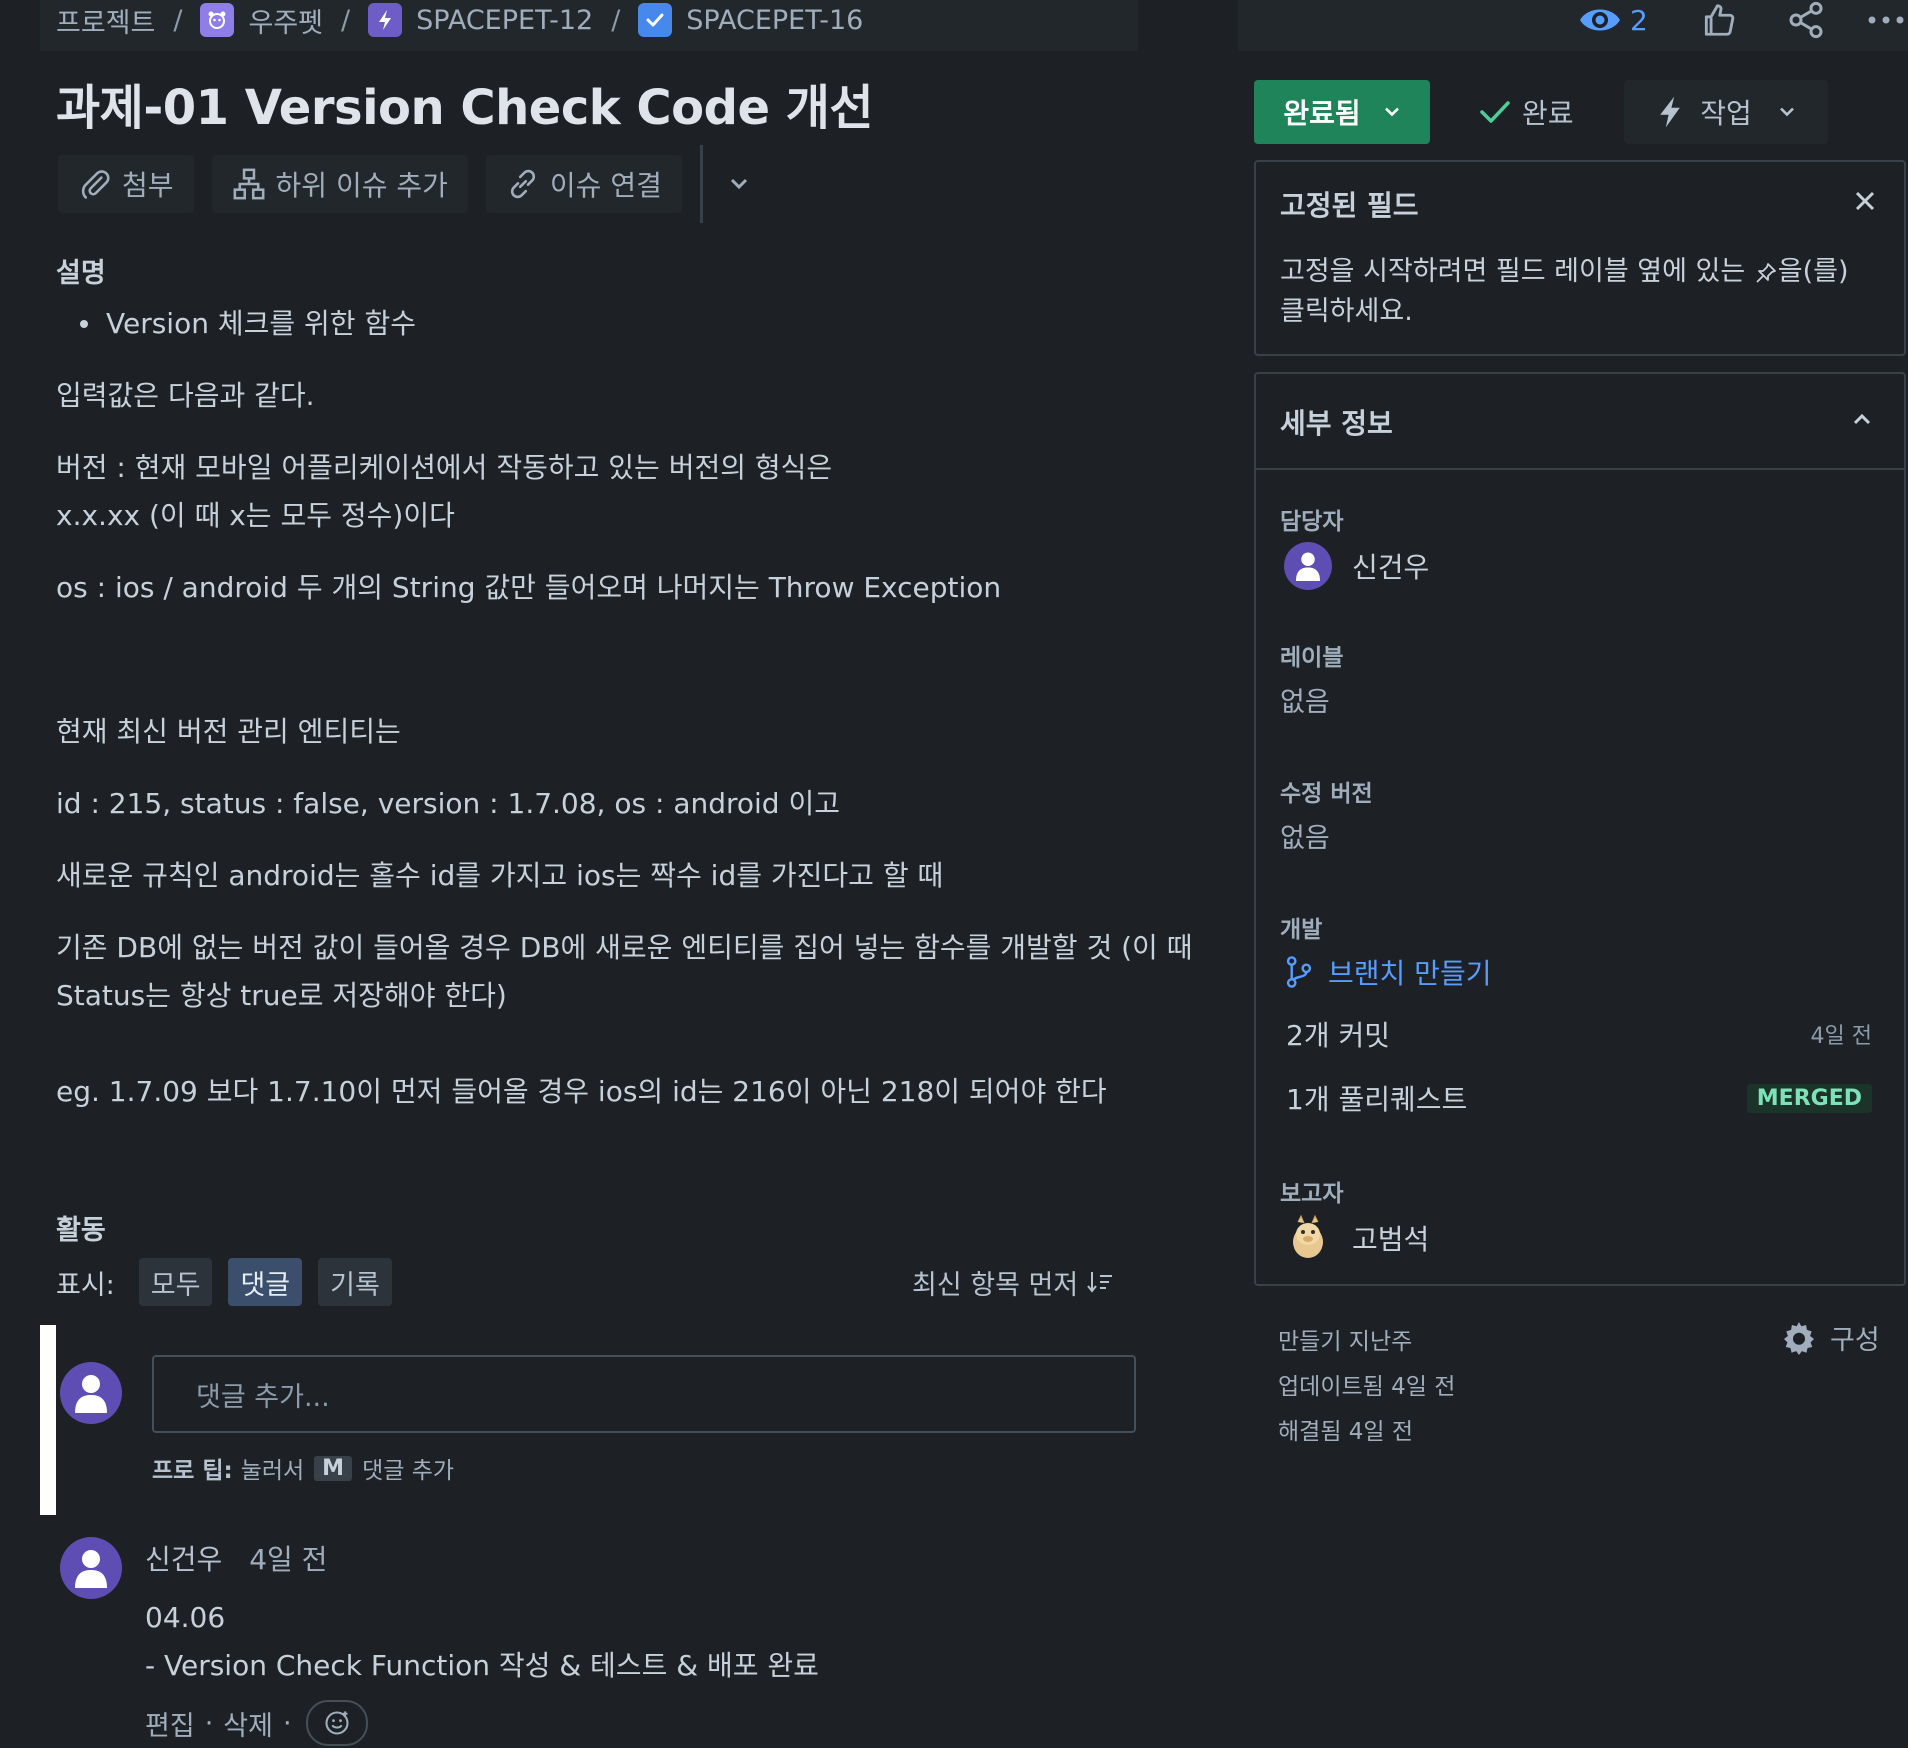  I want to click on issue-title: 과제-01 Version Check Code 개선, so click(465, 103).